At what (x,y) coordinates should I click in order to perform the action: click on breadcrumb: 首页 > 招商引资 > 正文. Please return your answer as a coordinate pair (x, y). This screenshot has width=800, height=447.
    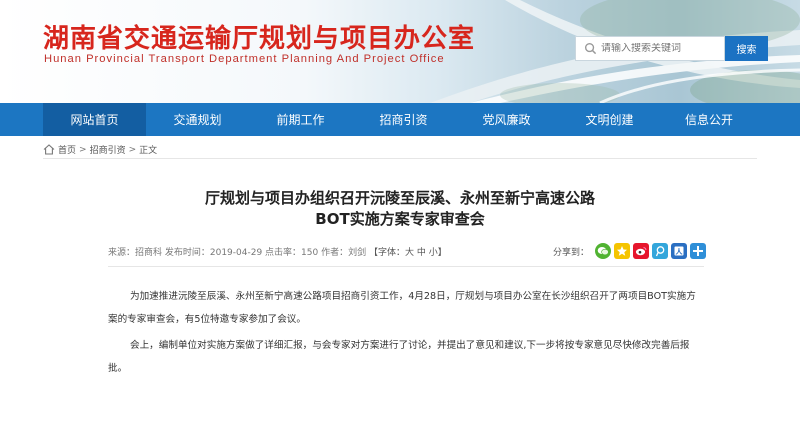
    Looking at the image, I should click on (100, 149).